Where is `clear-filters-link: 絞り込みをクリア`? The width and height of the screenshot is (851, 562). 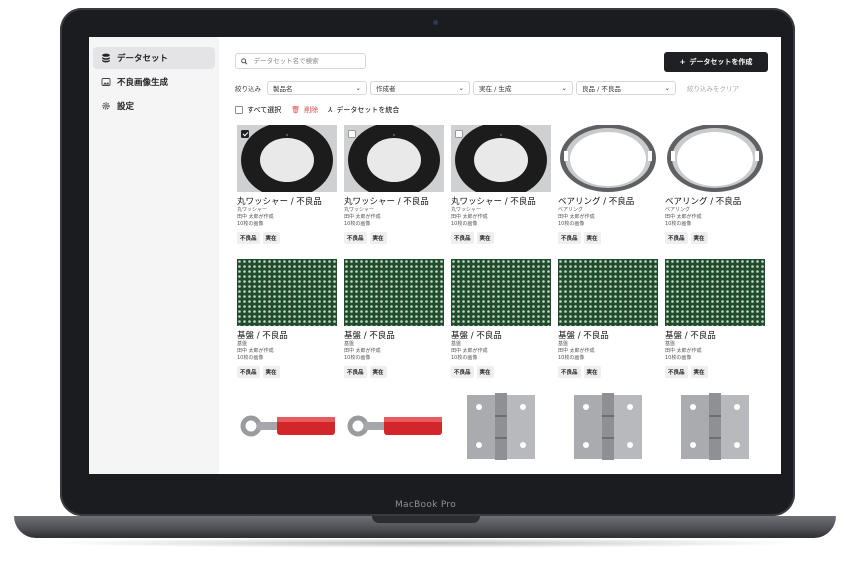 clear-filters-link: 絞り込みをクリア is located at coordinates (713, 88).